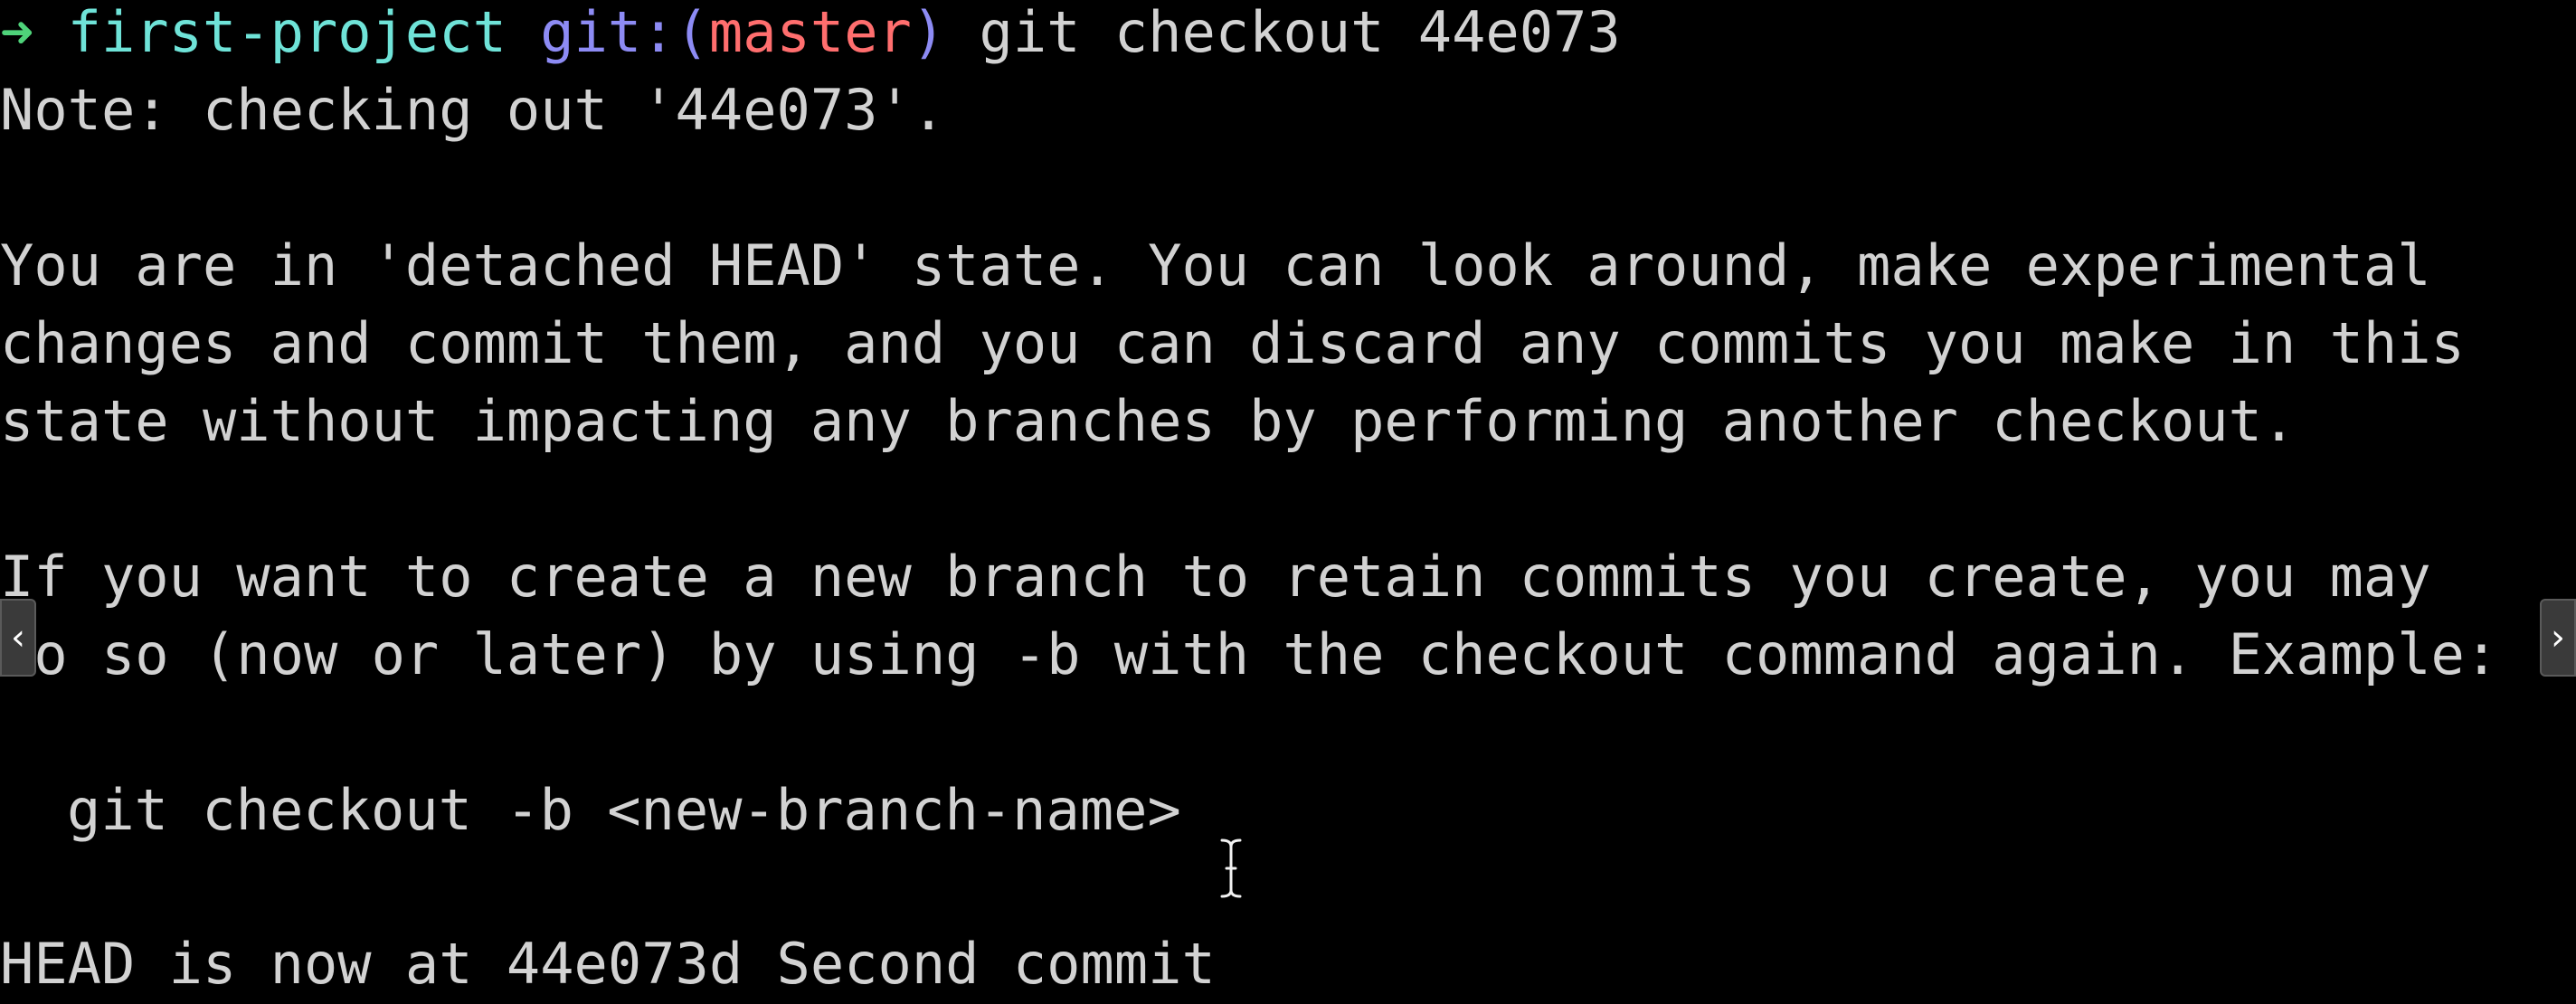  What do you see at coordinates (624, 810) in the screenshot?
I see `output-example-command: git checkout -b <new-branch-name>` at bounding box center [624, 810].